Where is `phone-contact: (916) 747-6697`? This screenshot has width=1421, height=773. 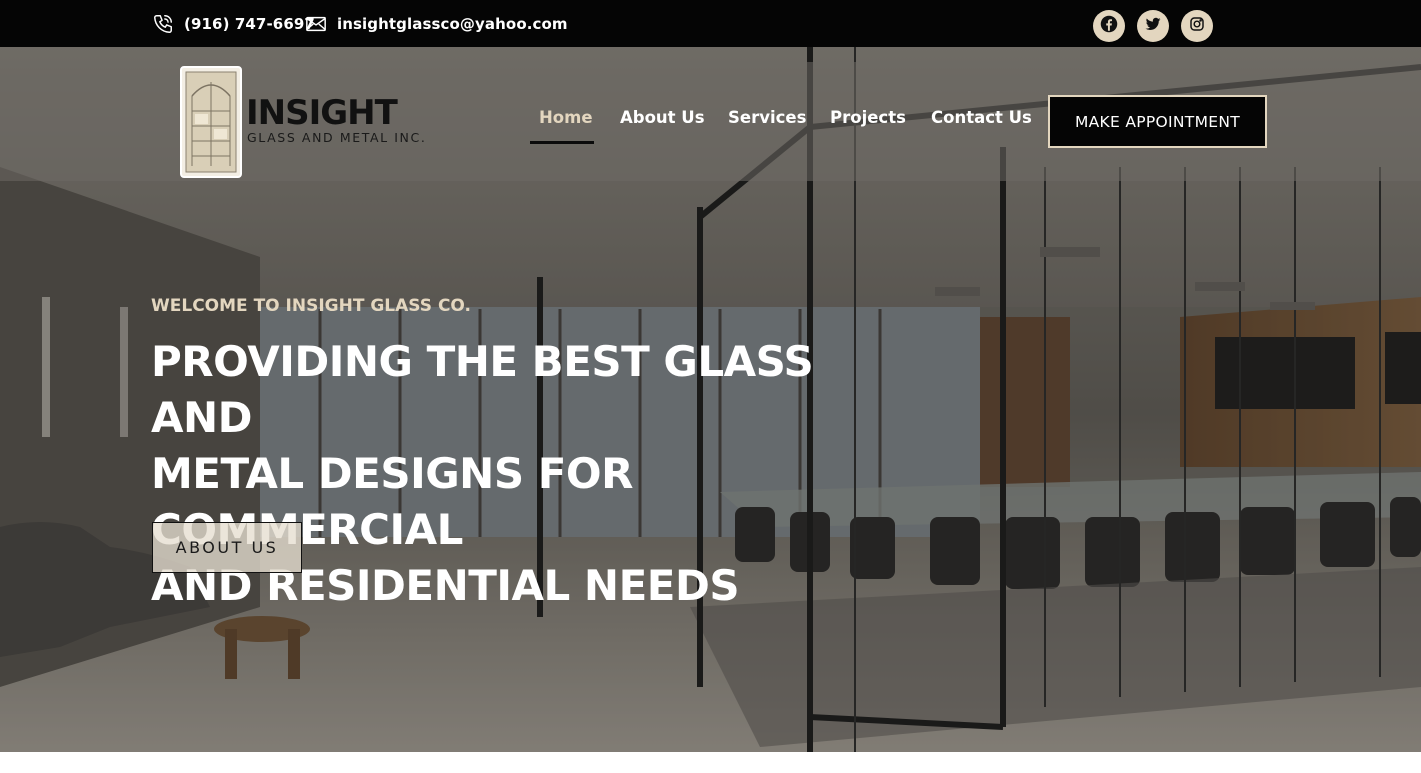
phone-contact: (916) 747-6697 is located at coordinates (233, 23).